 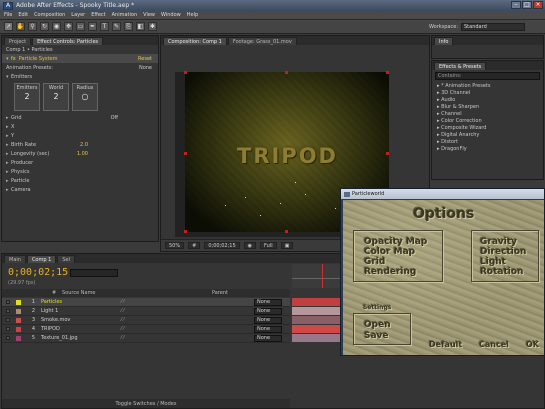 I want to click on maximize-icon: □, so click(x=527, y=5).